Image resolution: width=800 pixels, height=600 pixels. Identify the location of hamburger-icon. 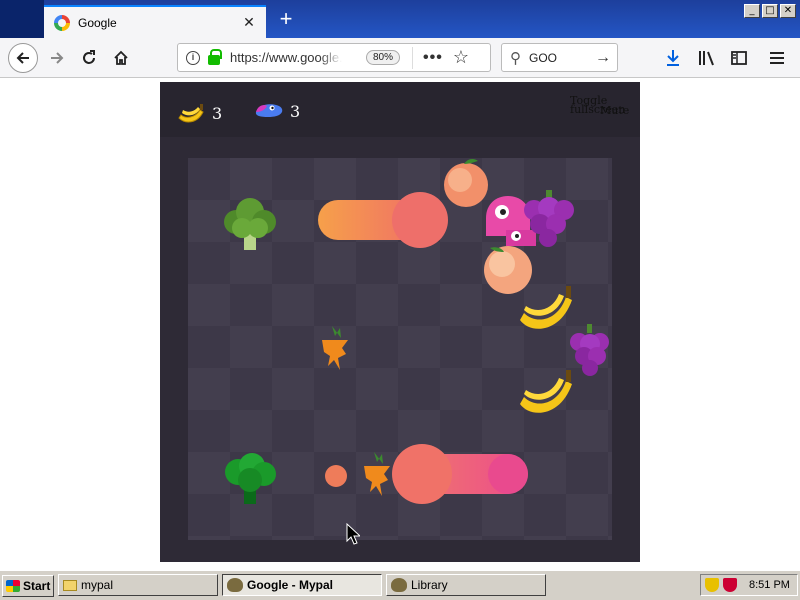
(777, 58).